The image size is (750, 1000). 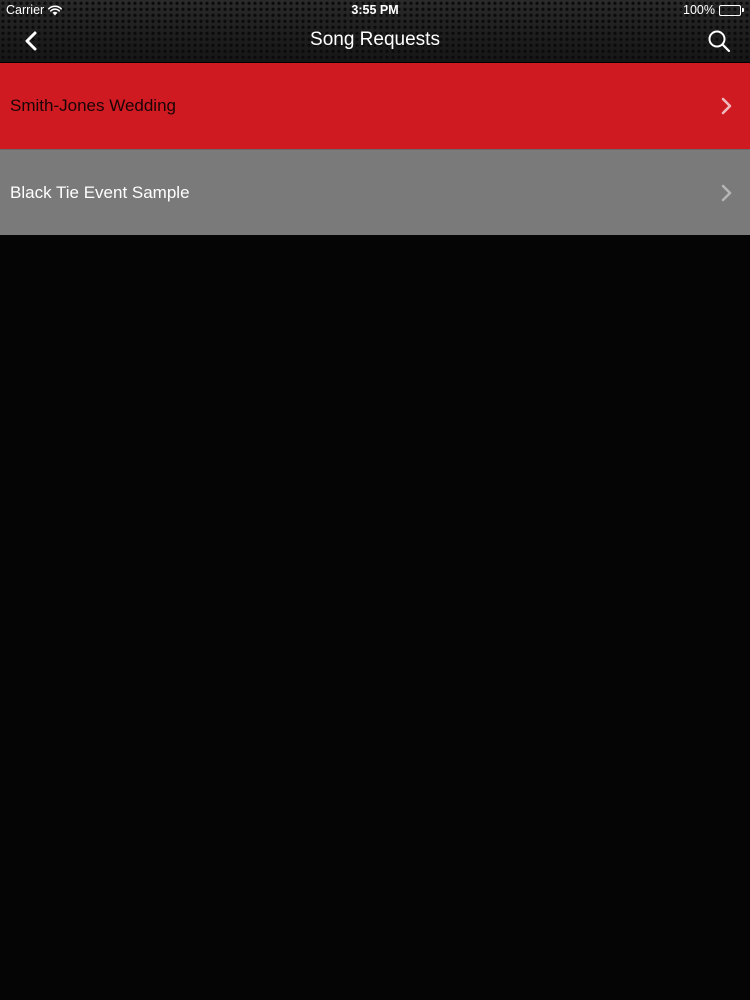 What do you see at coordinates (375, 192) in the screenshot?
I see `list-item-black-tie-event-sample: Black Tie Event Sample` at bounding box center [375, 192].